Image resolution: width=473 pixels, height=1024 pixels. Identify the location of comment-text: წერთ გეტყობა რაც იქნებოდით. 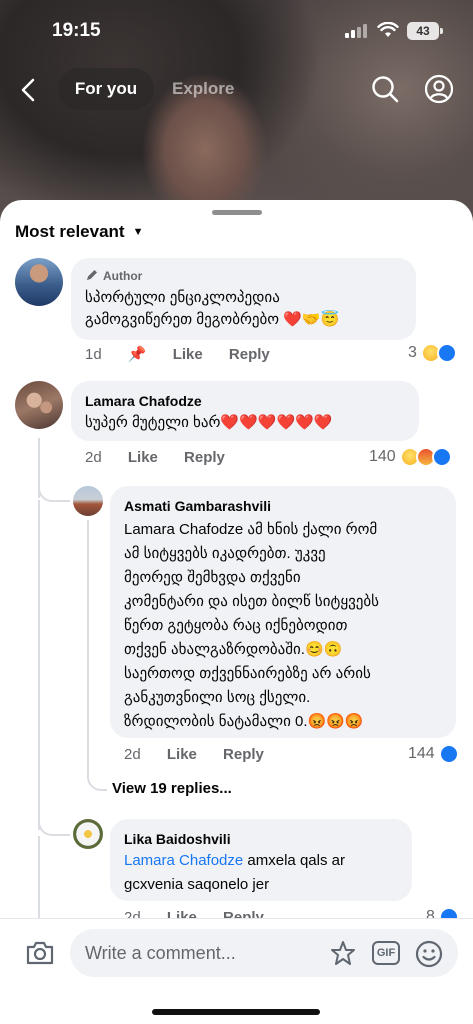
(236, 625).